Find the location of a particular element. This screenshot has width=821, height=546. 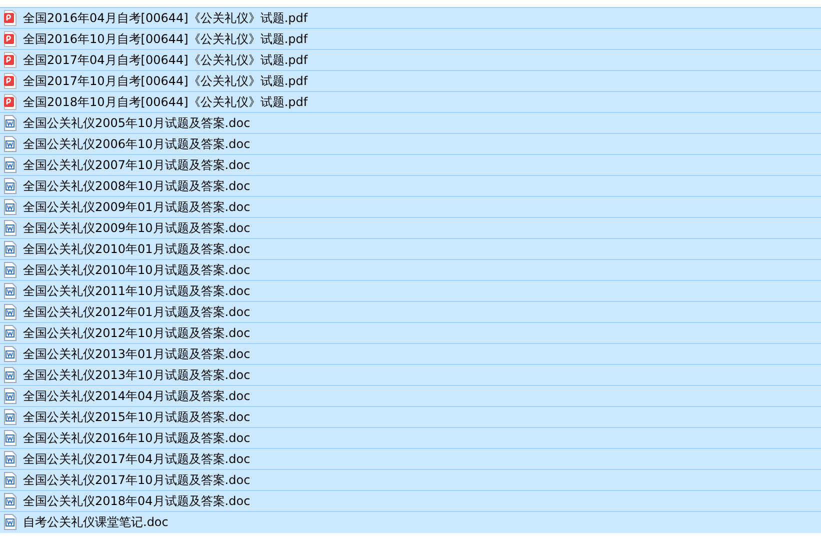

file-row: 全国公关礼仪2014年04月试题及答案.doc is located at coordinates (410, 395).